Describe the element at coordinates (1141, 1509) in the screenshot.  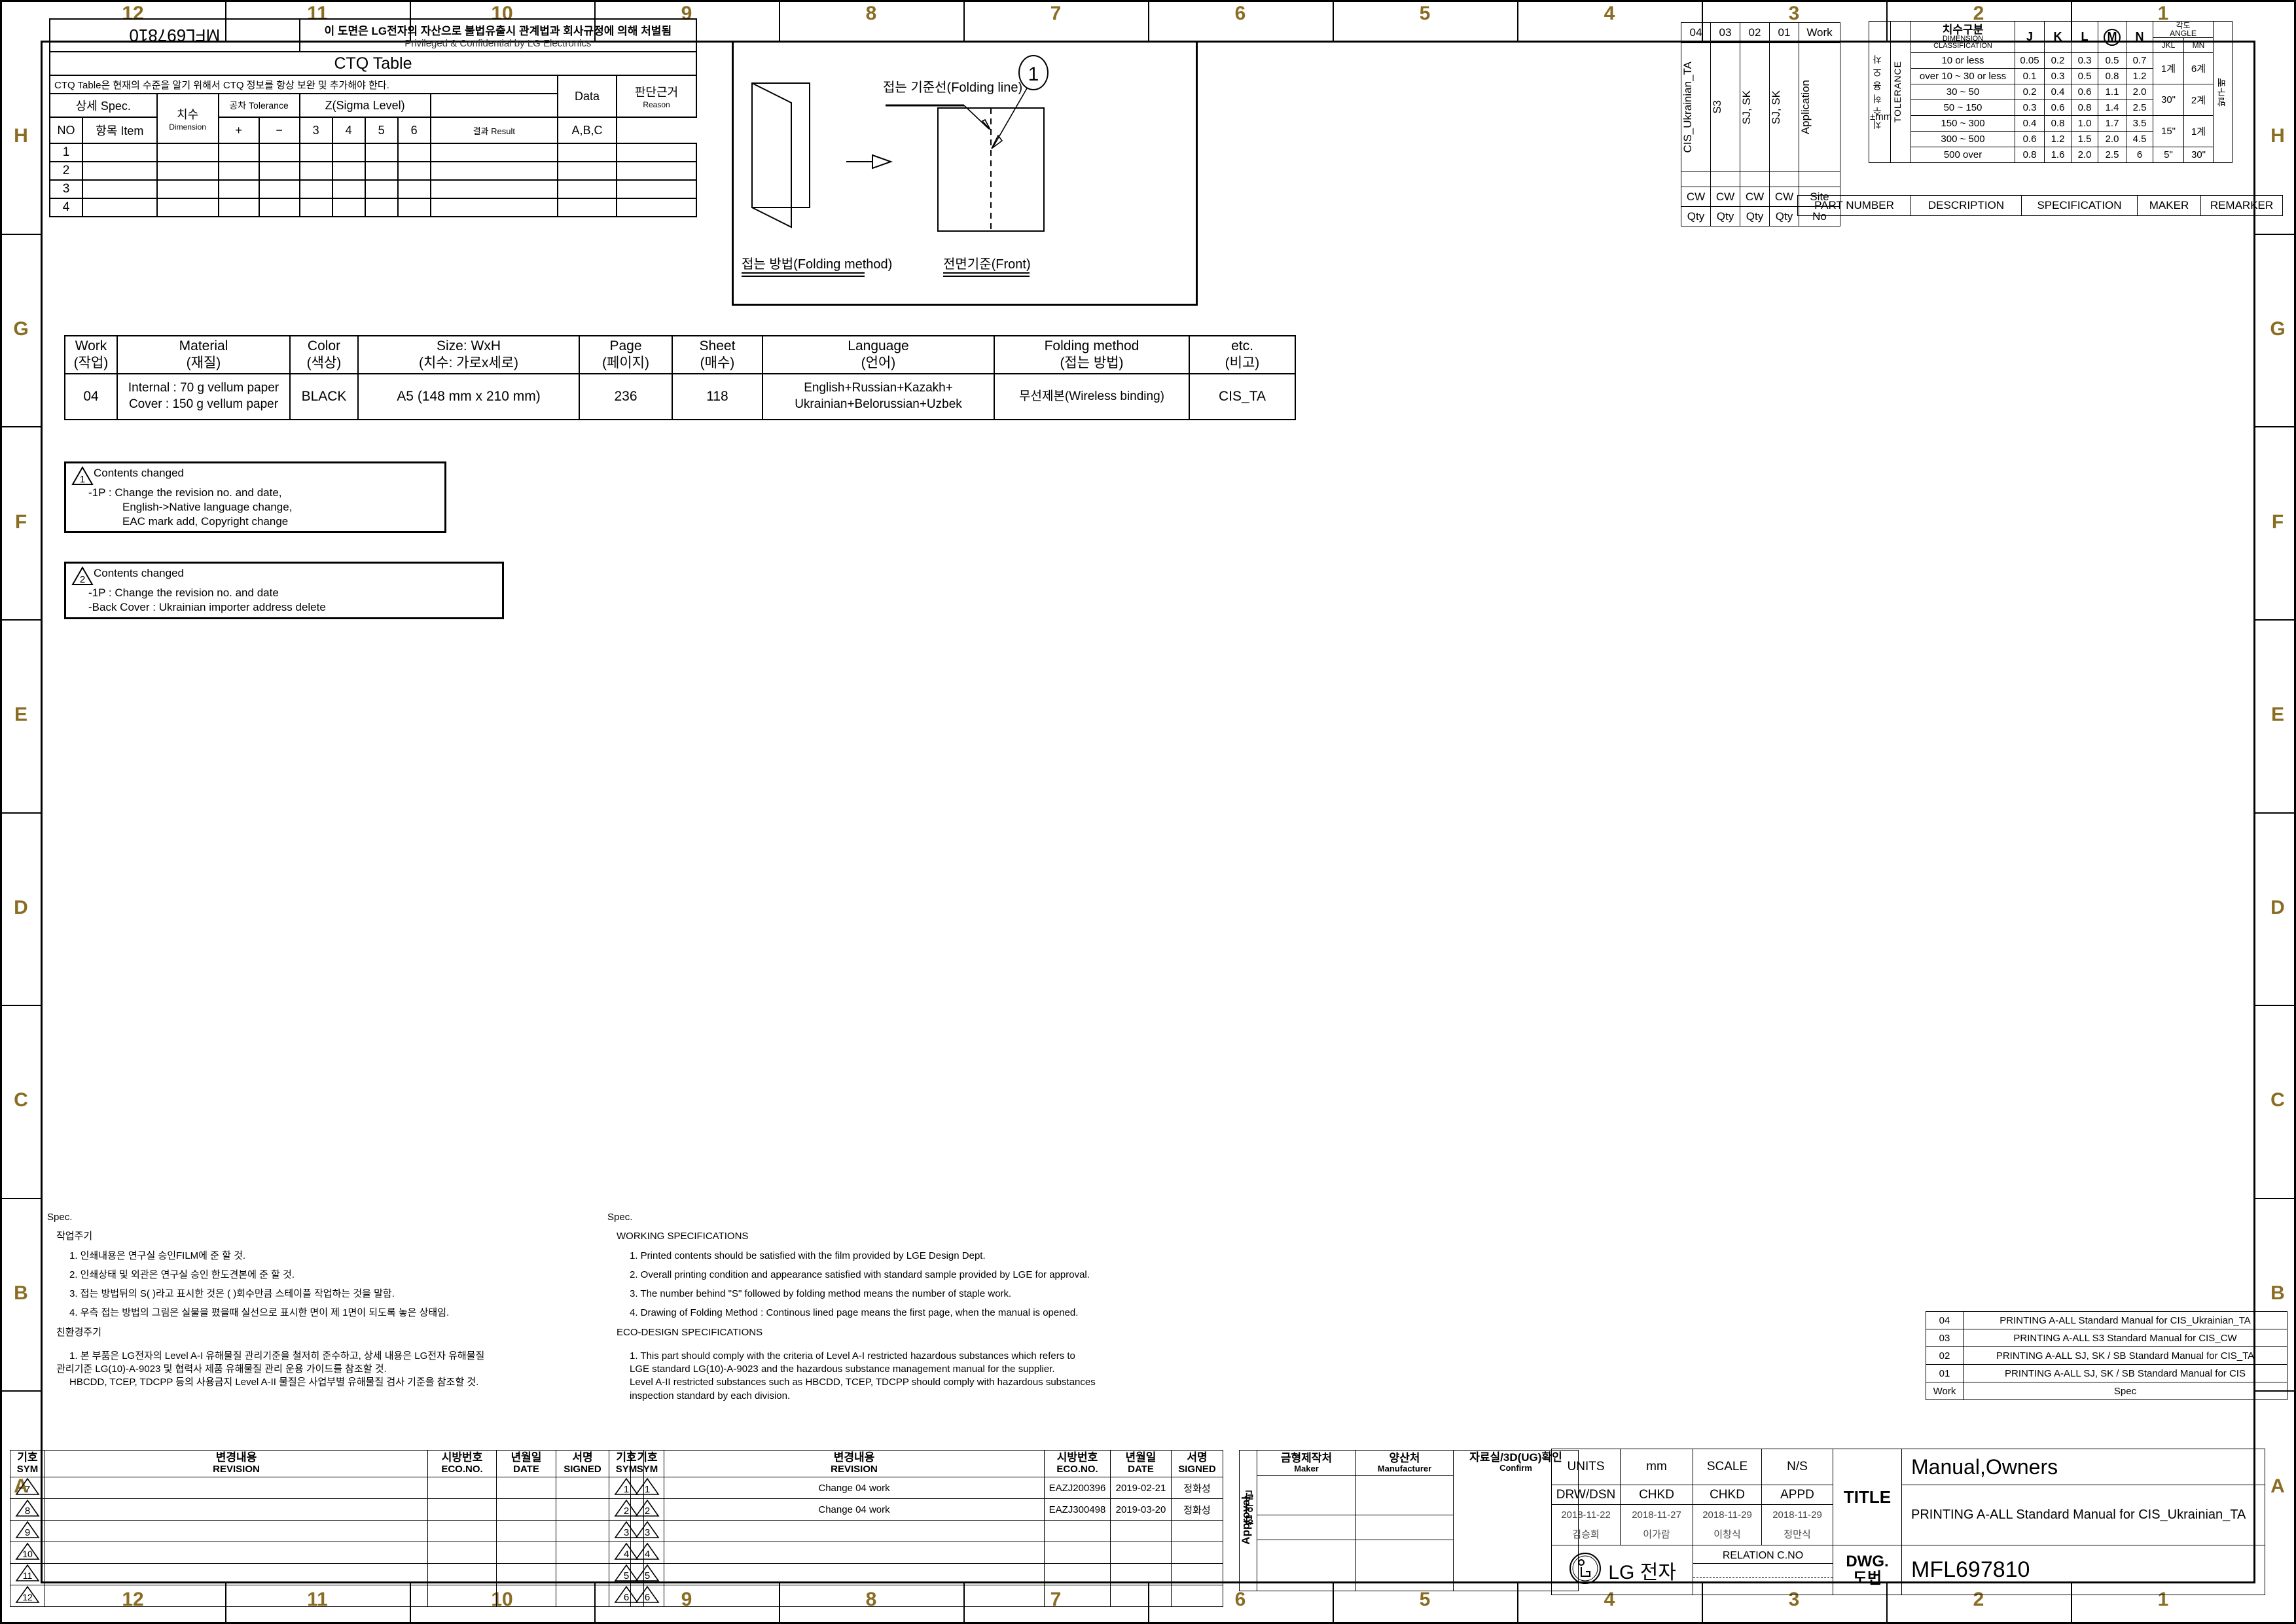
I see `revR-date-cell: 2019-03-20` at that location.